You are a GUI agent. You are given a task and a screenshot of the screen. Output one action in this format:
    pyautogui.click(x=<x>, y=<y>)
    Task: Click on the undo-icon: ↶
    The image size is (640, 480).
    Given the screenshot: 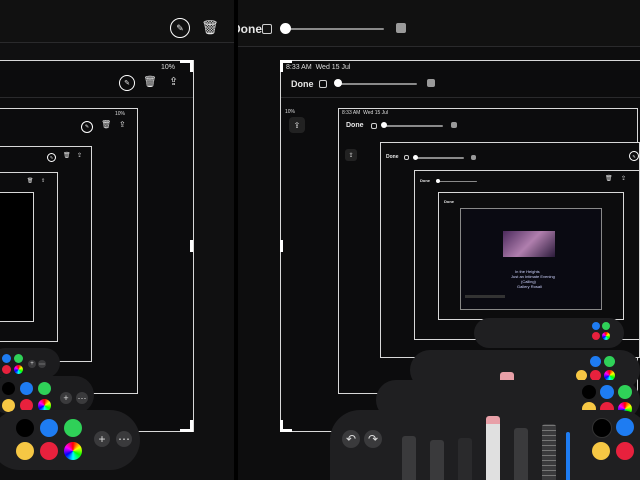 What is the action you would take?
    pyautogui.click(x=351, y=439)
    